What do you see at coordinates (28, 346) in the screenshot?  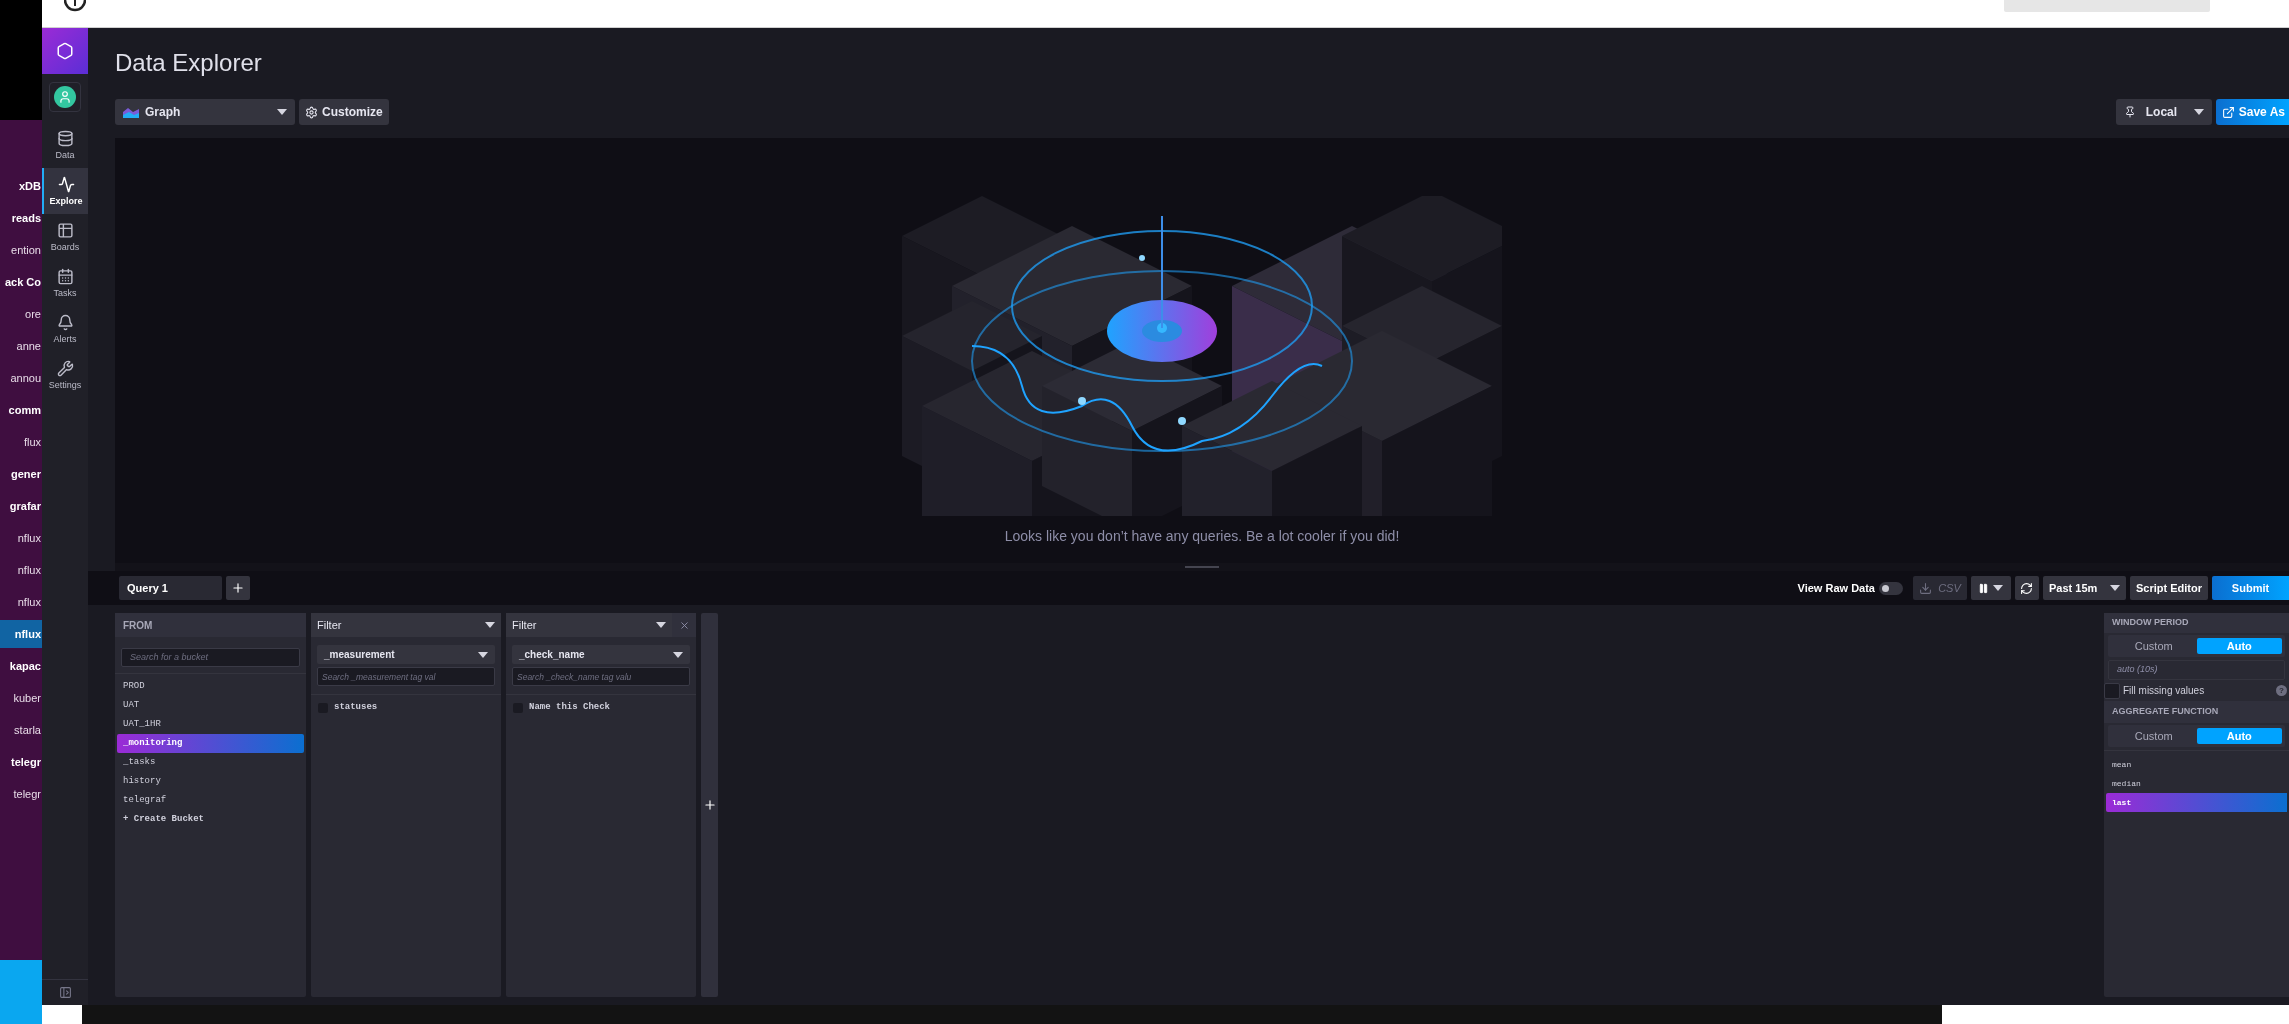 I see `channel-name-fragment: anne` at bounding box center [28, 346].